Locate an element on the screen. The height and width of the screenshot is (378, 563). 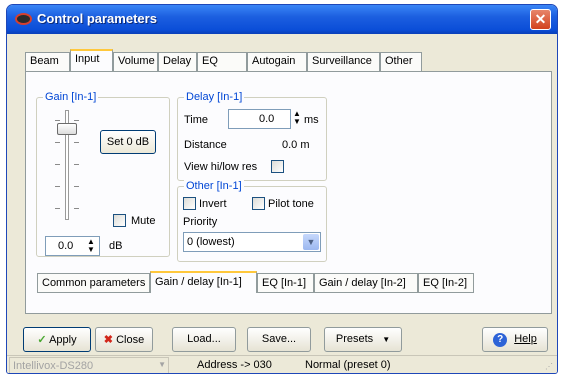
priority-value: 0 (lowest) is located at coordinates (211, 242).